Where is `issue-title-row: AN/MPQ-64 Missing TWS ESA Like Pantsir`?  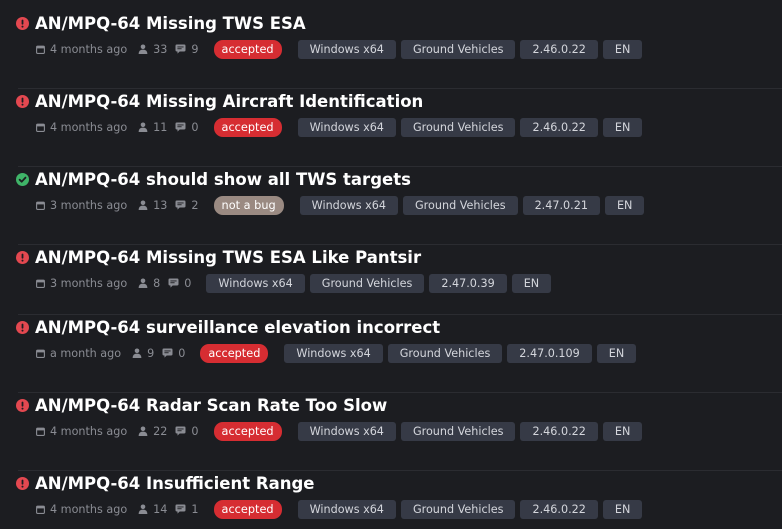
issue-title-row: AN/MPQ-64 Missing TWS ESA Like Pantsir is located at coordinates (218, 257).